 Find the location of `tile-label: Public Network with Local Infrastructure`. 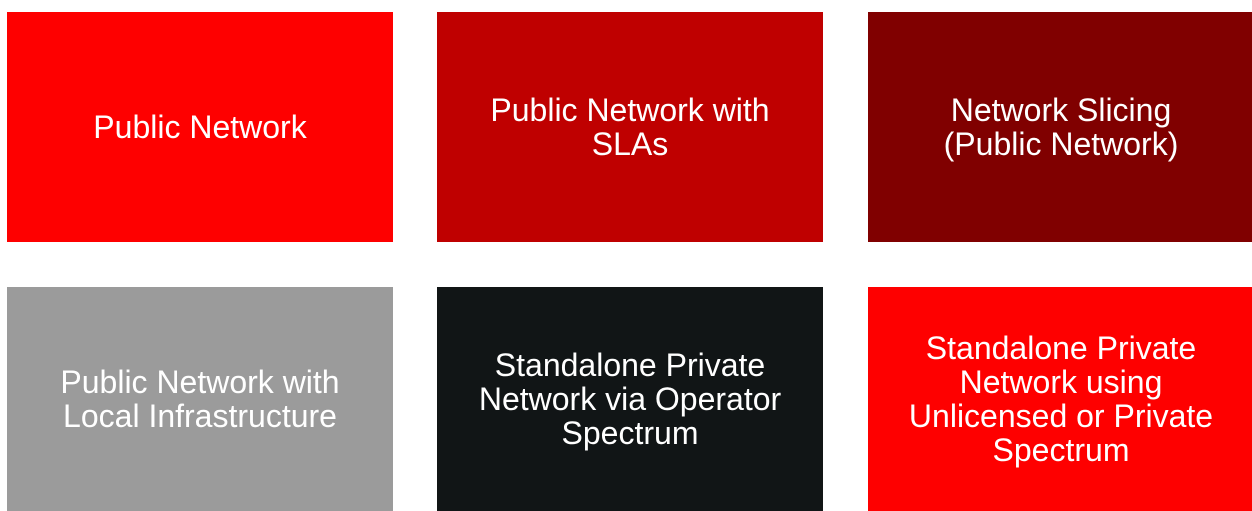

tile-label: Public Network with Local Infrastructure is located at coordinates (200, 399).